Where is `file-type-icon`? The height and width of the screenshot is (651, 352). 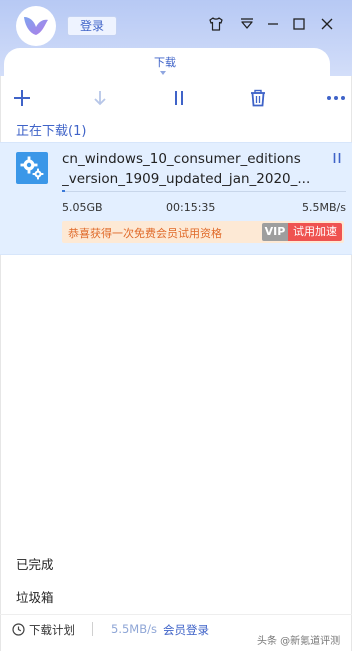 file-type-icon is located at coordinates (32, 168).